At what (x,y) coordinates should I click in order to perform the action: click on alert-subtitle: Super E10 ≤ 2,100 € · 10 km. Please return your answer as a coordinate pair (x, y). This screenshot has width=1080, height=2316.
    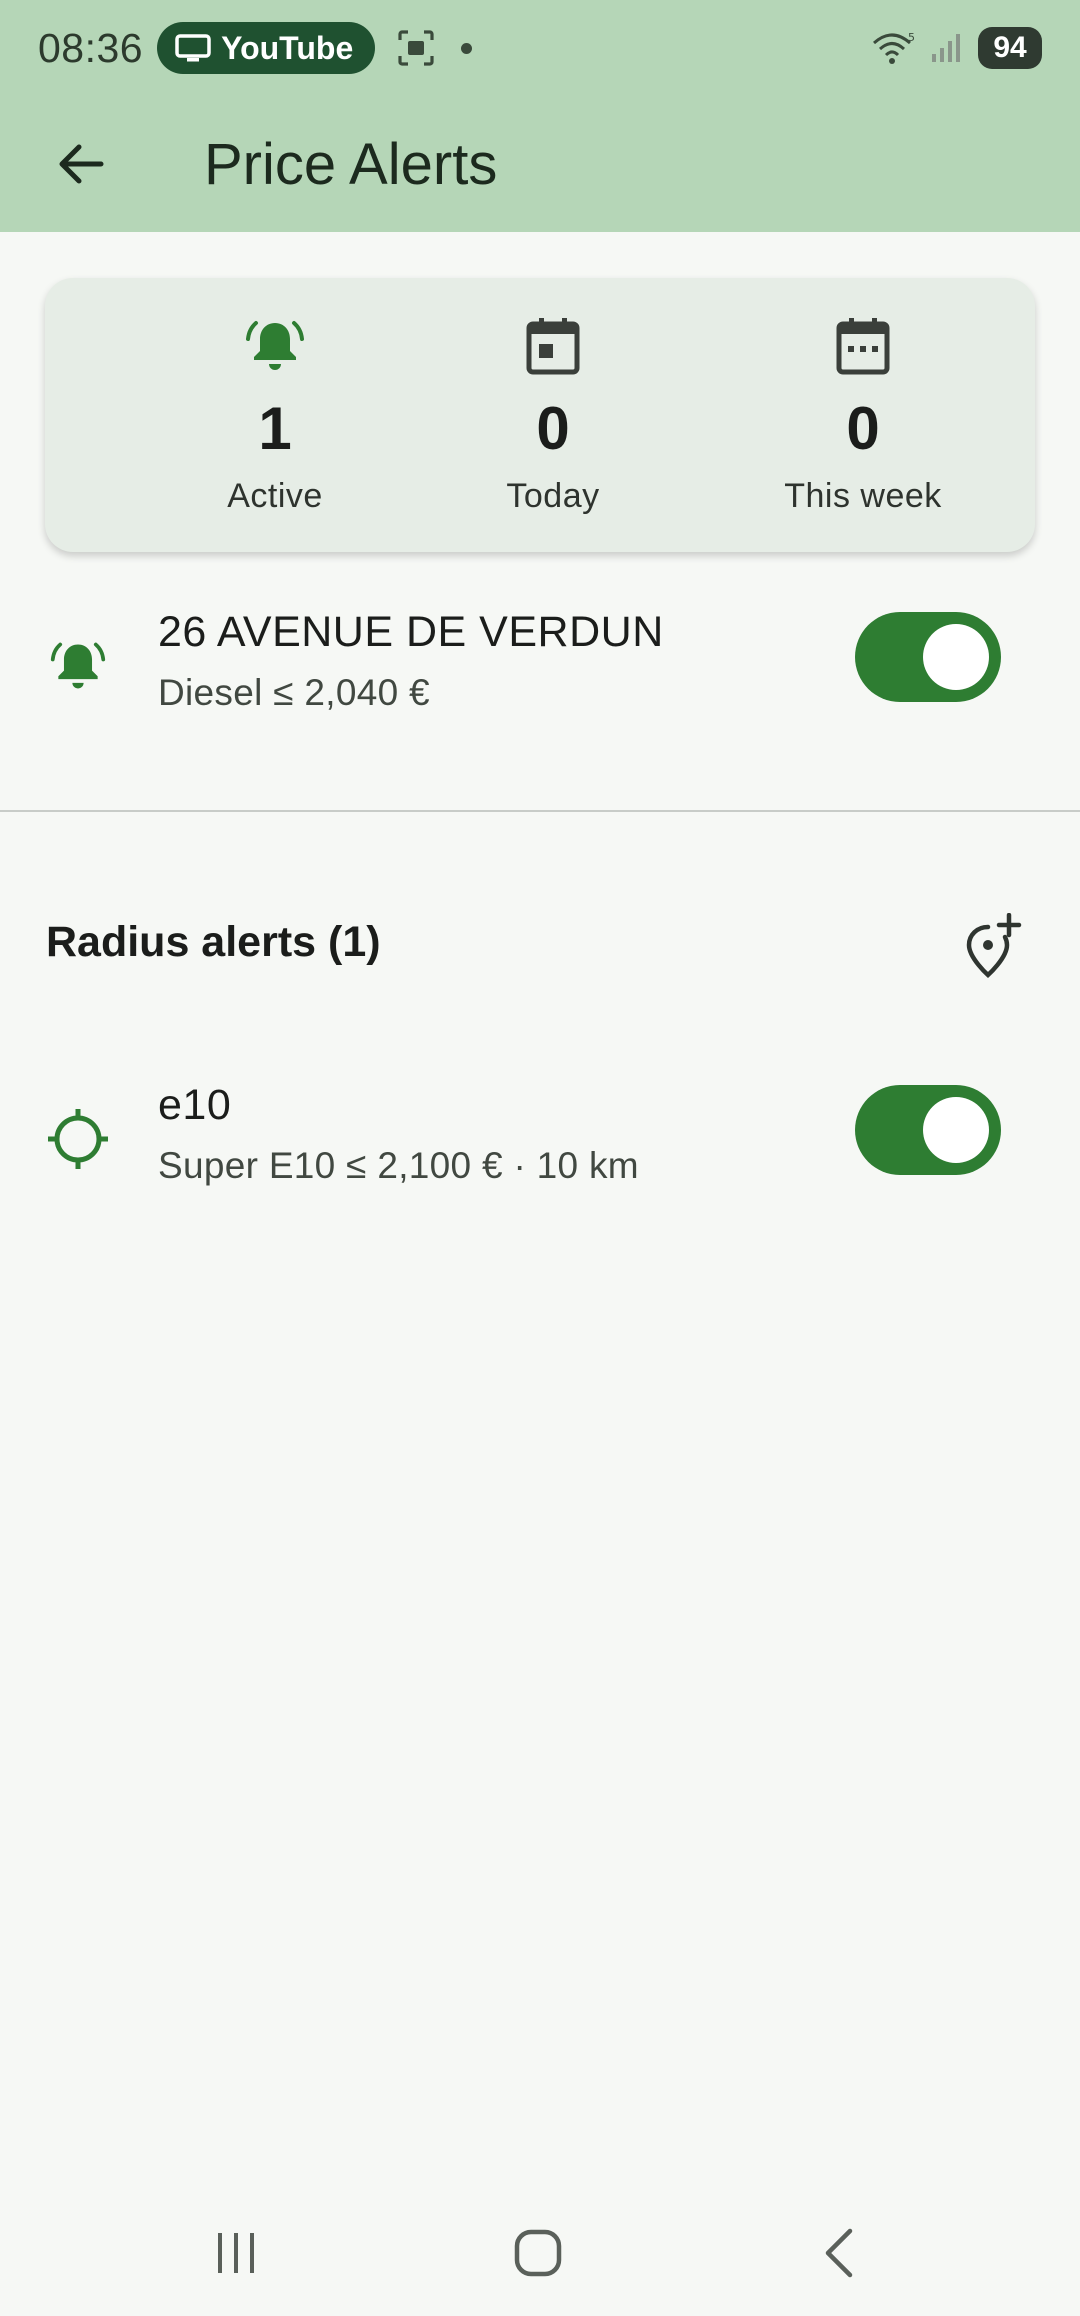
    Looking at the image, I should click on (398, 1165).